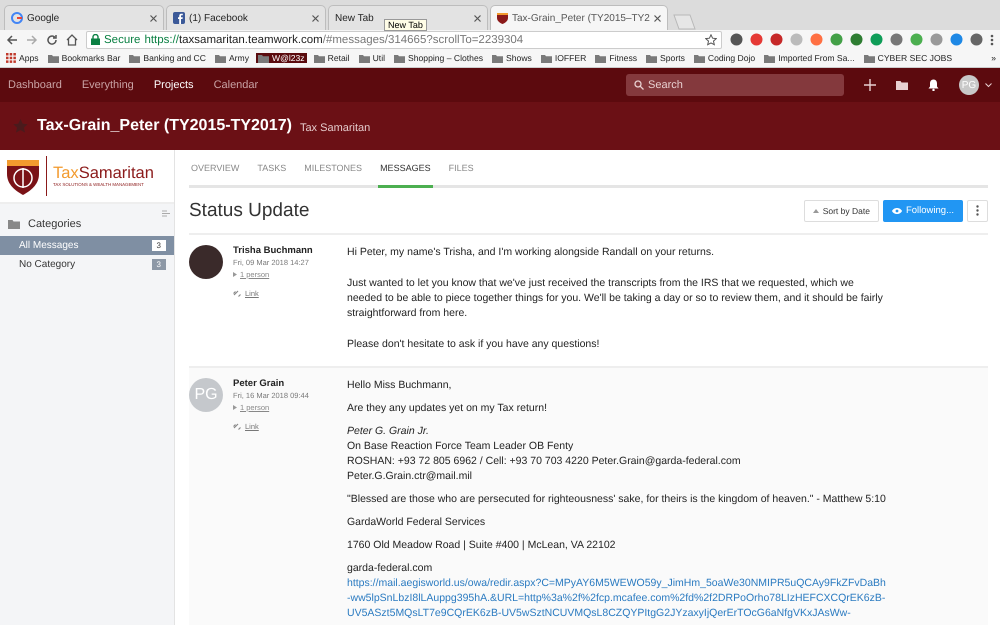 The image size is (1000, 625). What do you see at coordinates (544, 454) in the screenshot?
I see `message-paragraph: Peter G. Grain Jr. On Base Reaction Force Team Leader OB Fenty ROSHAN: +93 72 805 6962 / Cell: +93 70 703 4220 Peter.Grain@garda-federal.com Peter.G.Grain.ctr@mail.mil` at bounding box center [544, 454].